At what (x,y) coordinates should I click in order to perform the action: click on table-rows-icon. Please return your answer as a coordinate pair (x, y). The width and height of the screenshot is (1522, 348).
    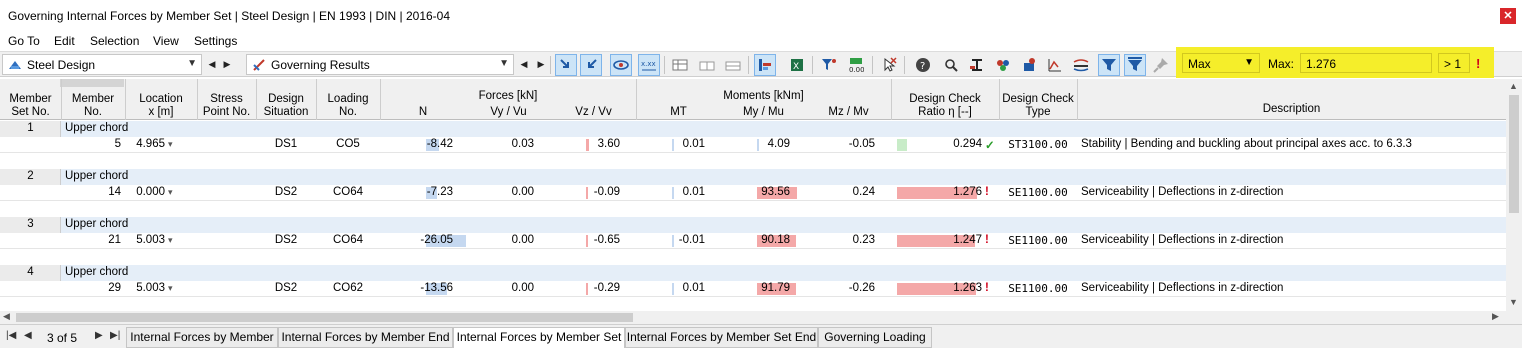
    Looking at the image, I should click on (733, 65).